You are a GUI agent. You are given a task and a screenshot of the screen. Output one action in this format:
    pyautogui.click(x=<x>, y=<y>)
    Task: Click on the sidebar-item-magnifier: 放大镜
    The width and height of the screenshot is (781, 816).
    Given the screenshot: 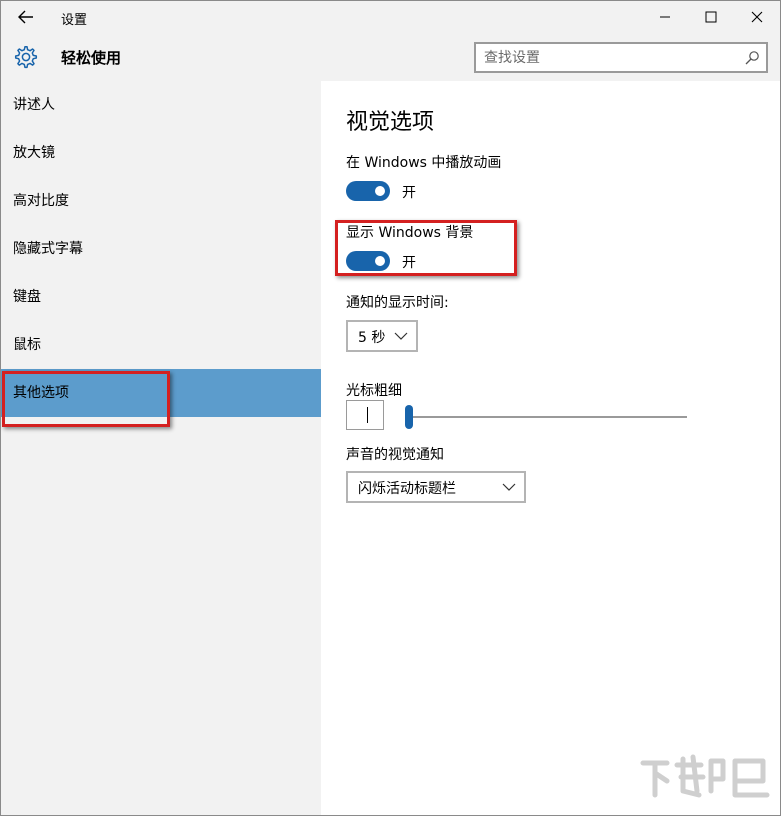 What is the action you would take?
    pyautogui.click(x=161, y=153)
    